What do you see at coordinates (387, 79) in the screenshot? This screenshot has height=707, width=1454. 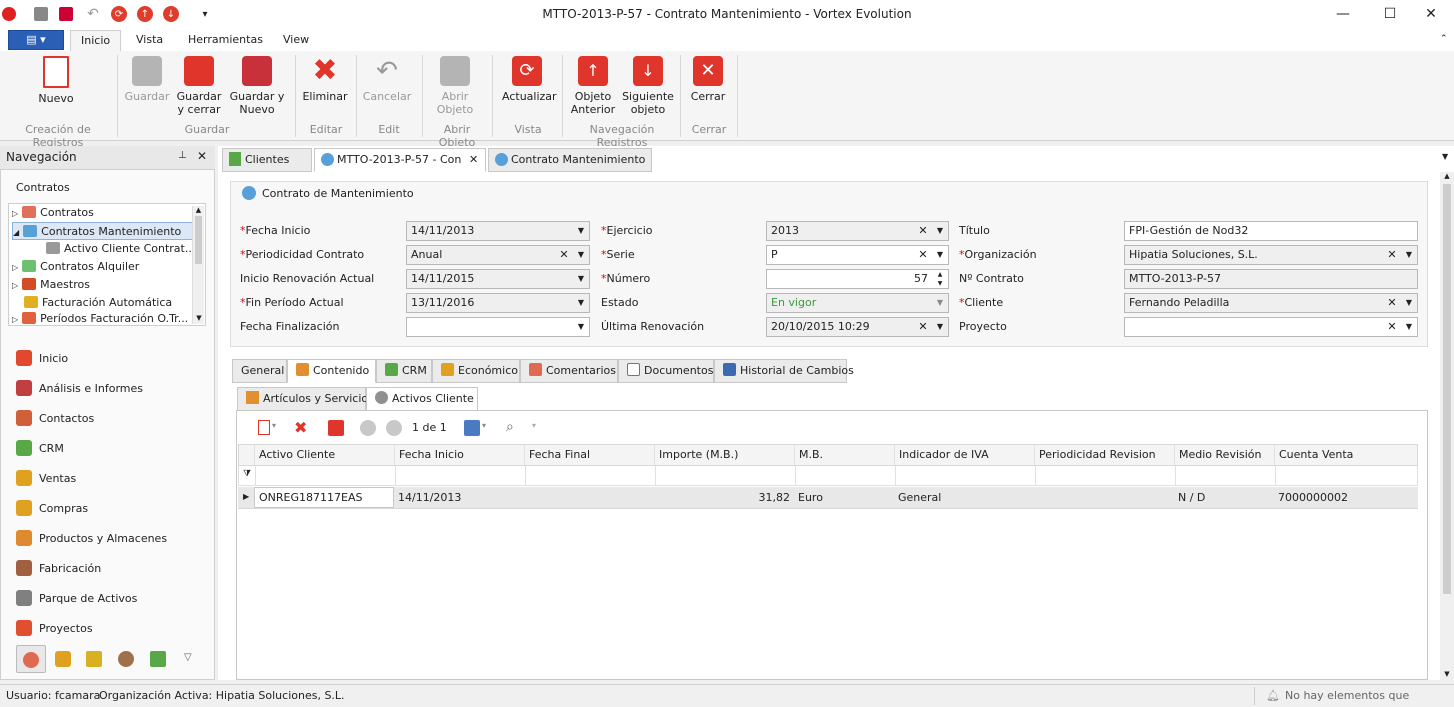 I see `cancel-button: ↶ Cancelar` at bounding box center [387, 79].